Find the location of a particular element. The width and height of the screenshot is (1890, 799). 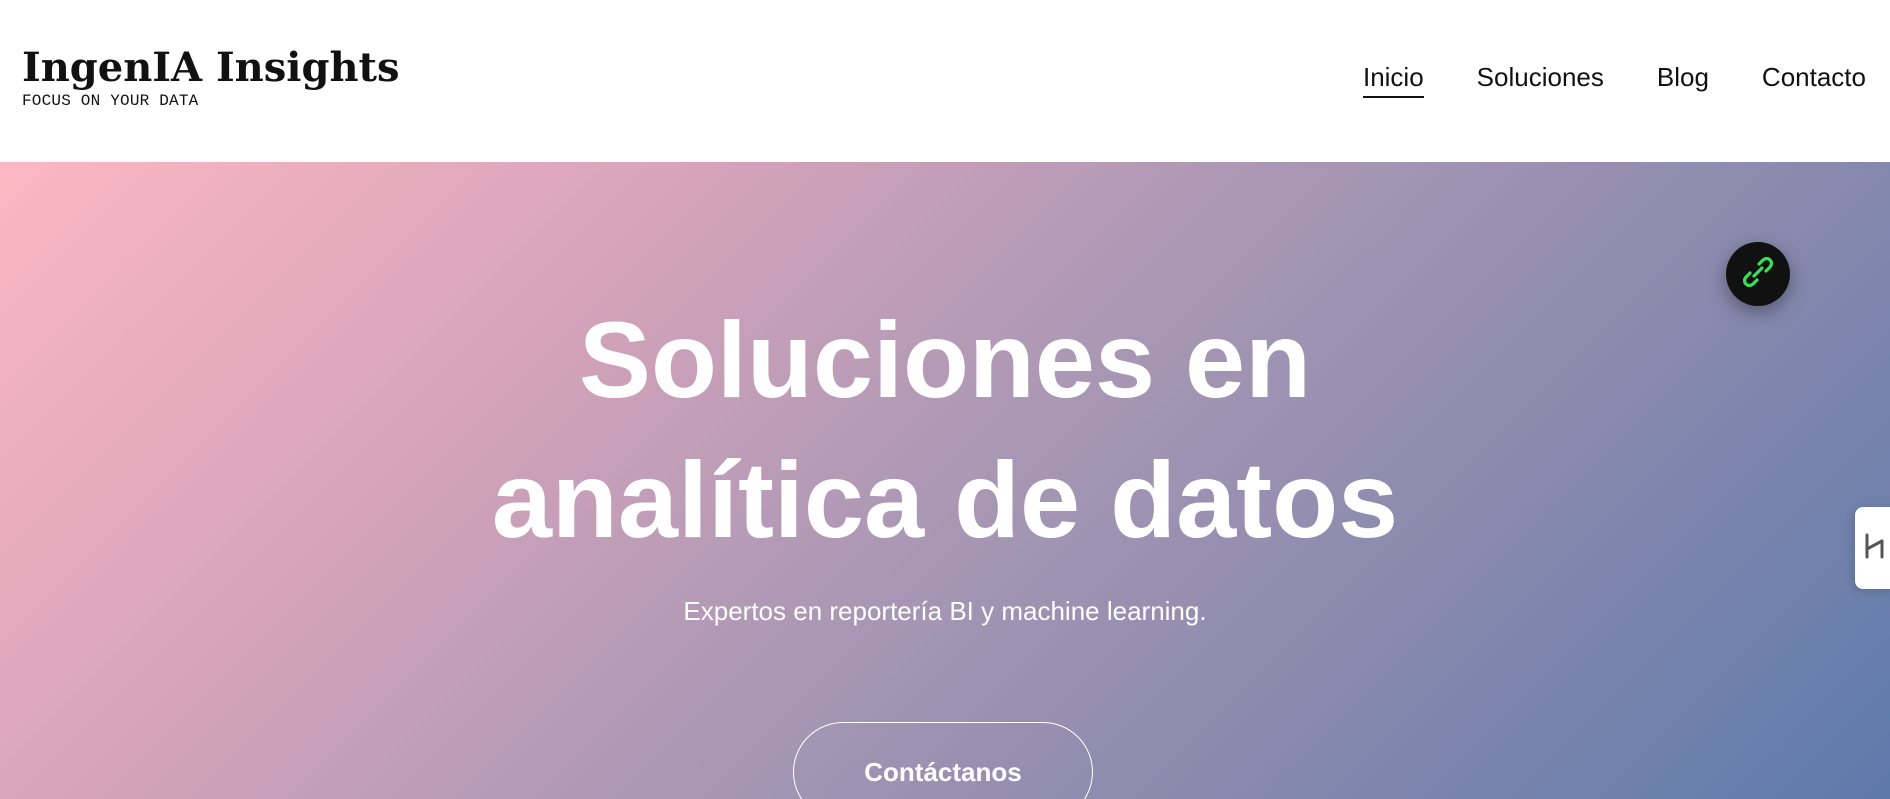

nav-item-inicio: Inicio is located at coordinates (1393, 79).